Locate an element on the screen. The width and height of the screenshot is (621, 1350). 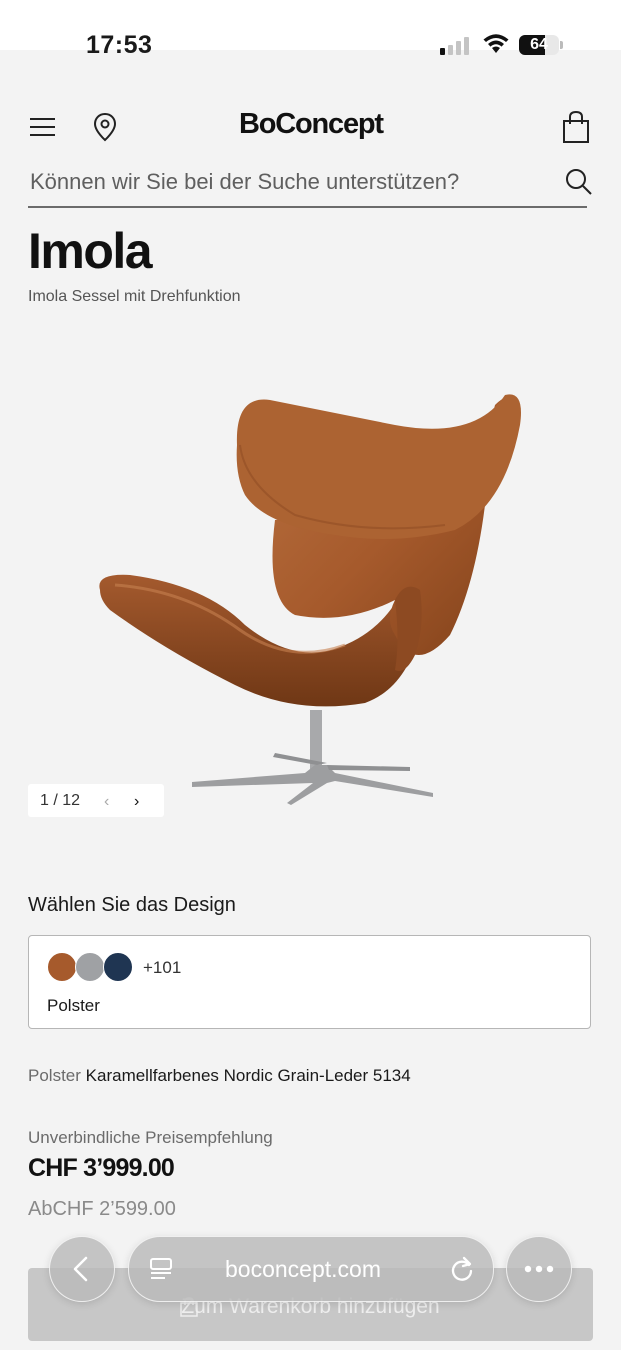
wifi-icon is located at coordinates (496, 43).